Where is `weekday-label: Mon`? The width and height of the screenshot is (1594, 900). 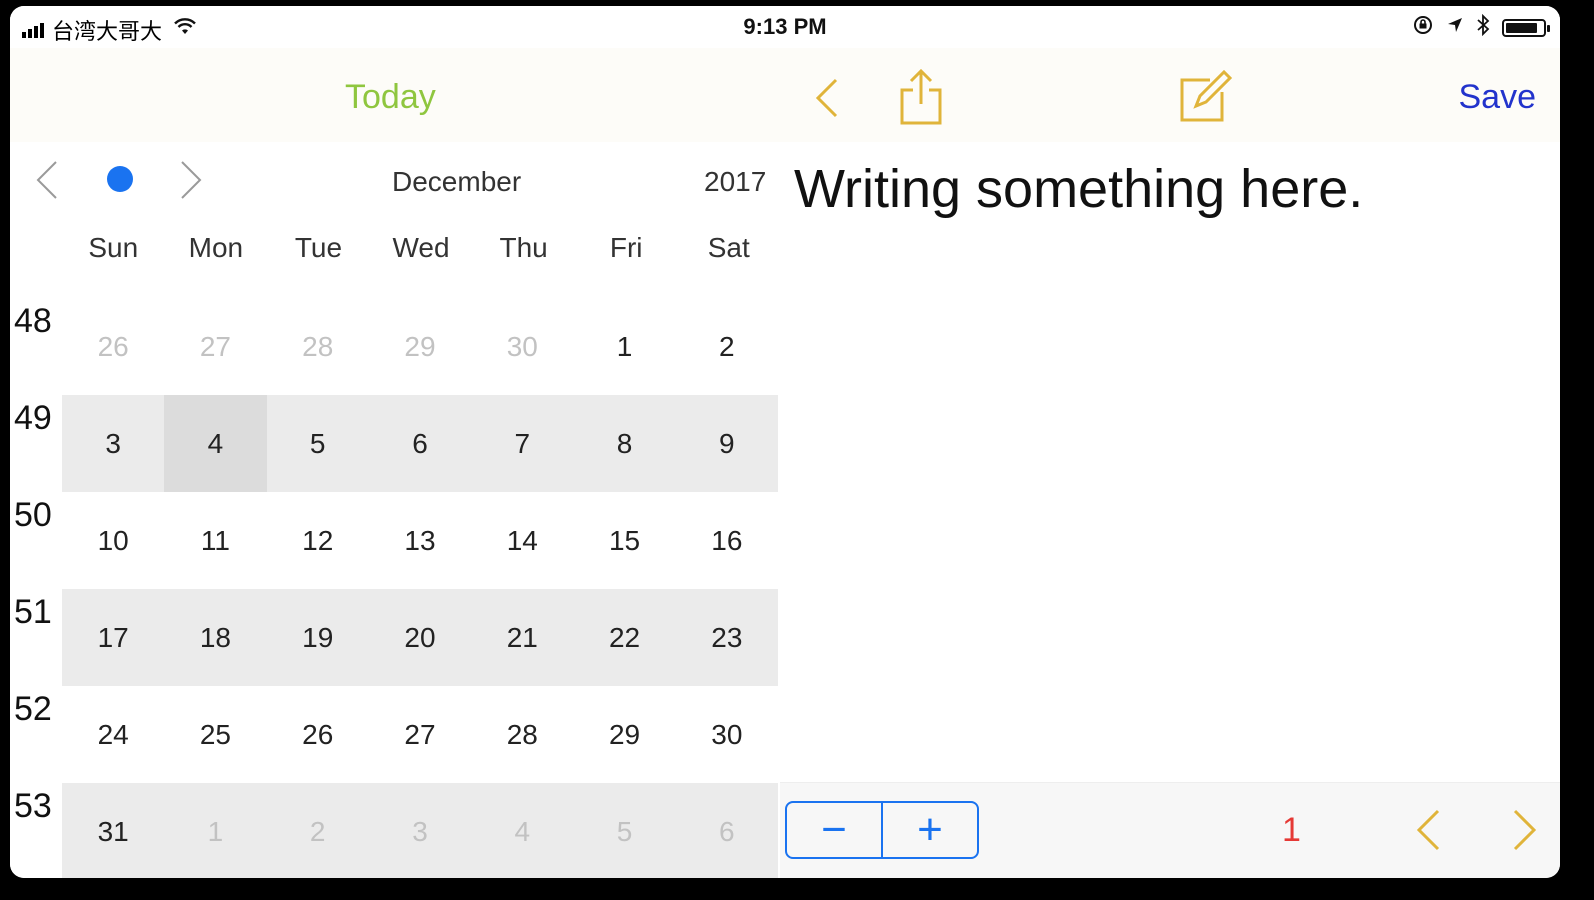
weekday-label: Mon is located at coordinates (216, 247).